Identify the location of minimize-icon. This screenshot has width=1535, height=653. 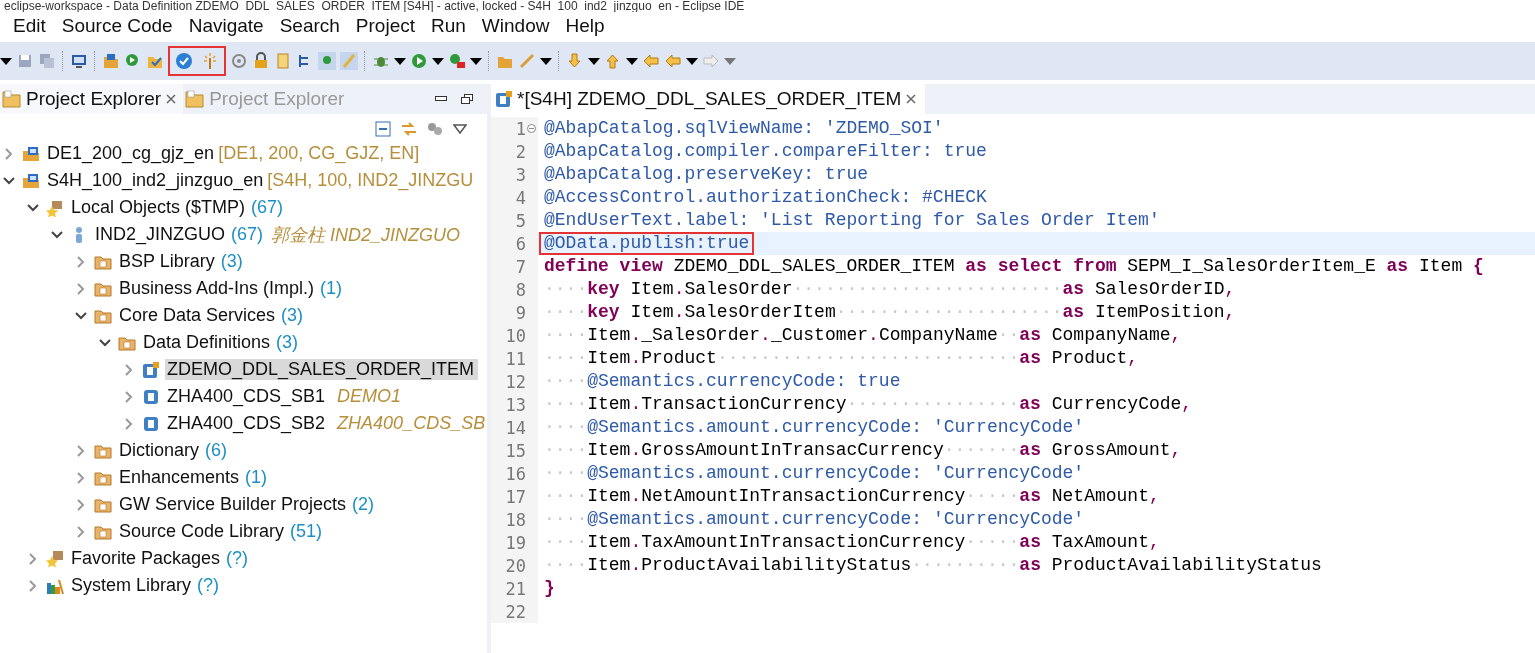
(441, 99).